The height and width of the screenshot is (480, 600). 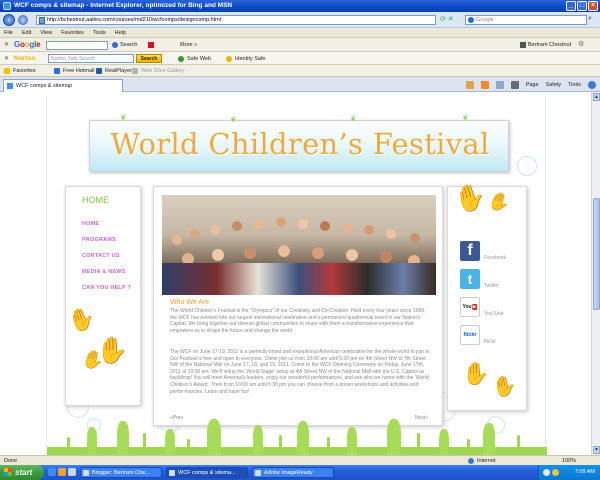 What do you see at coordinates (90, 224) in the screenshot?
I see `nav-link-home: HOME` at bounding box center [90, 224].